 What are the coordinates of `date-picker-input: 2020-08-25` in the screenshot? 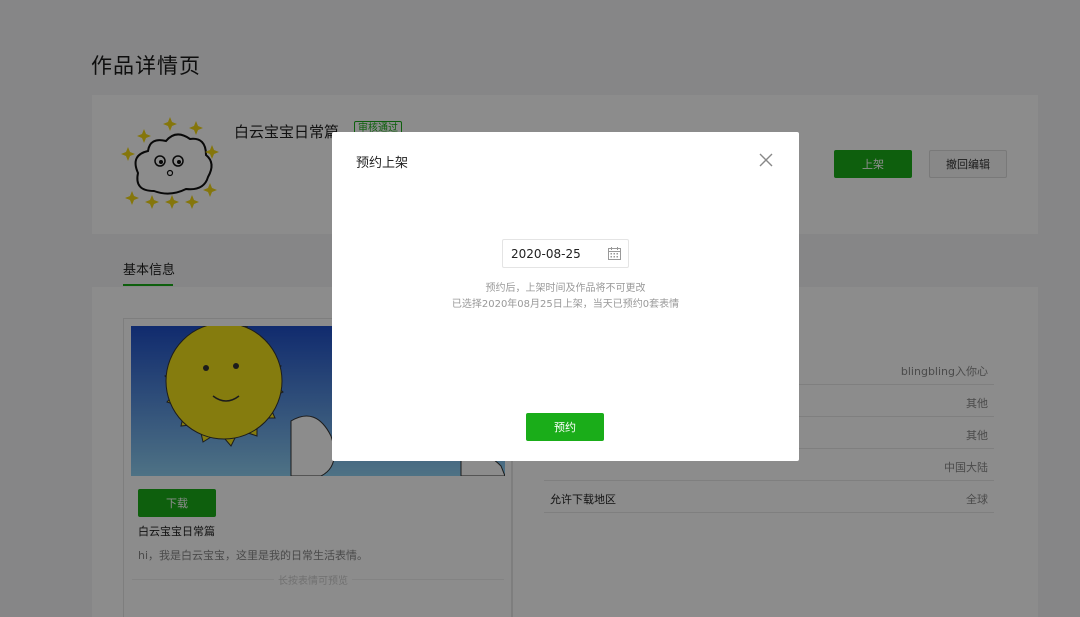 It's located at (565, 253).